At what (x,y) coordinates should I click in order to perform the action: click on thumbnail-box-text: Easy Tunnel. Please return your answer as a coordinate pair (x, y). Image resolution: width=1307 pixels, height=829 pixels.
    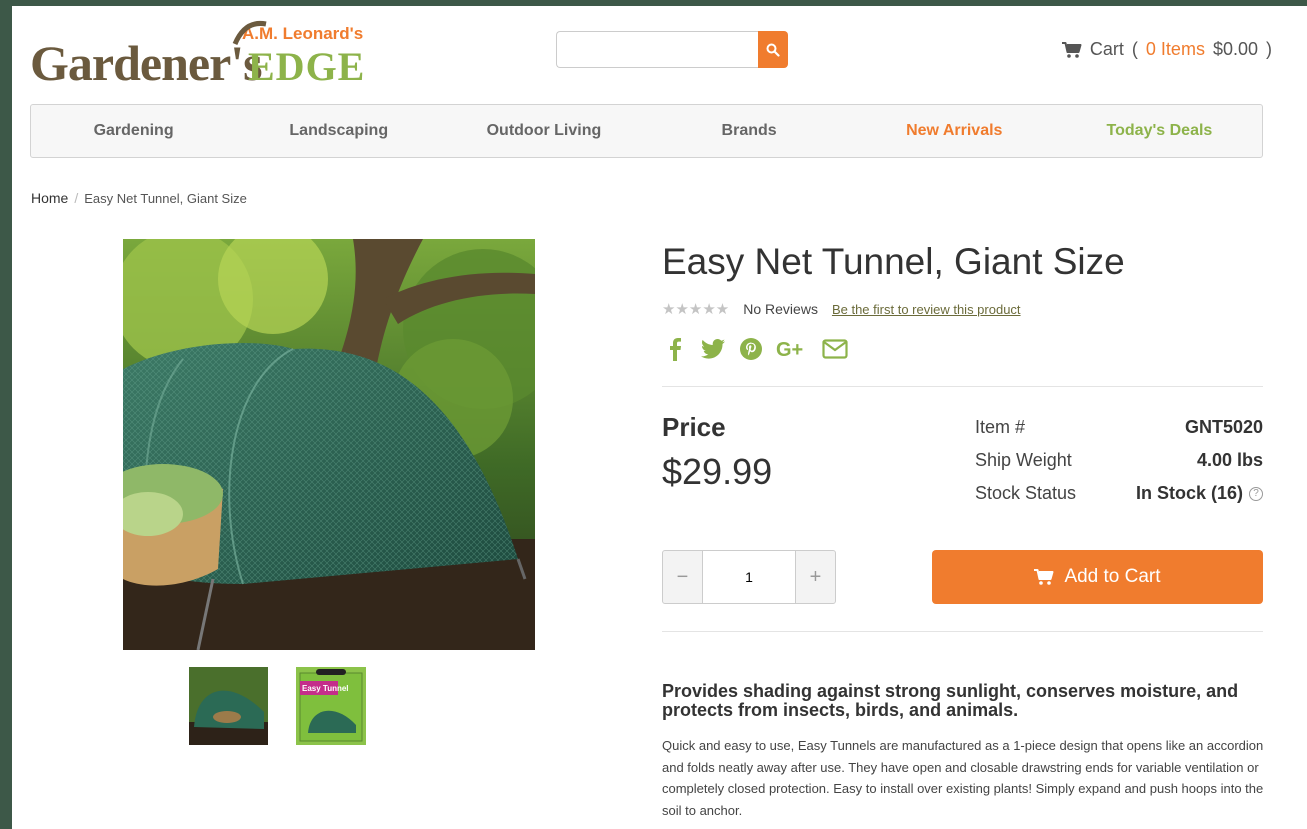
    Looking at the image, I should click on (325, 688).